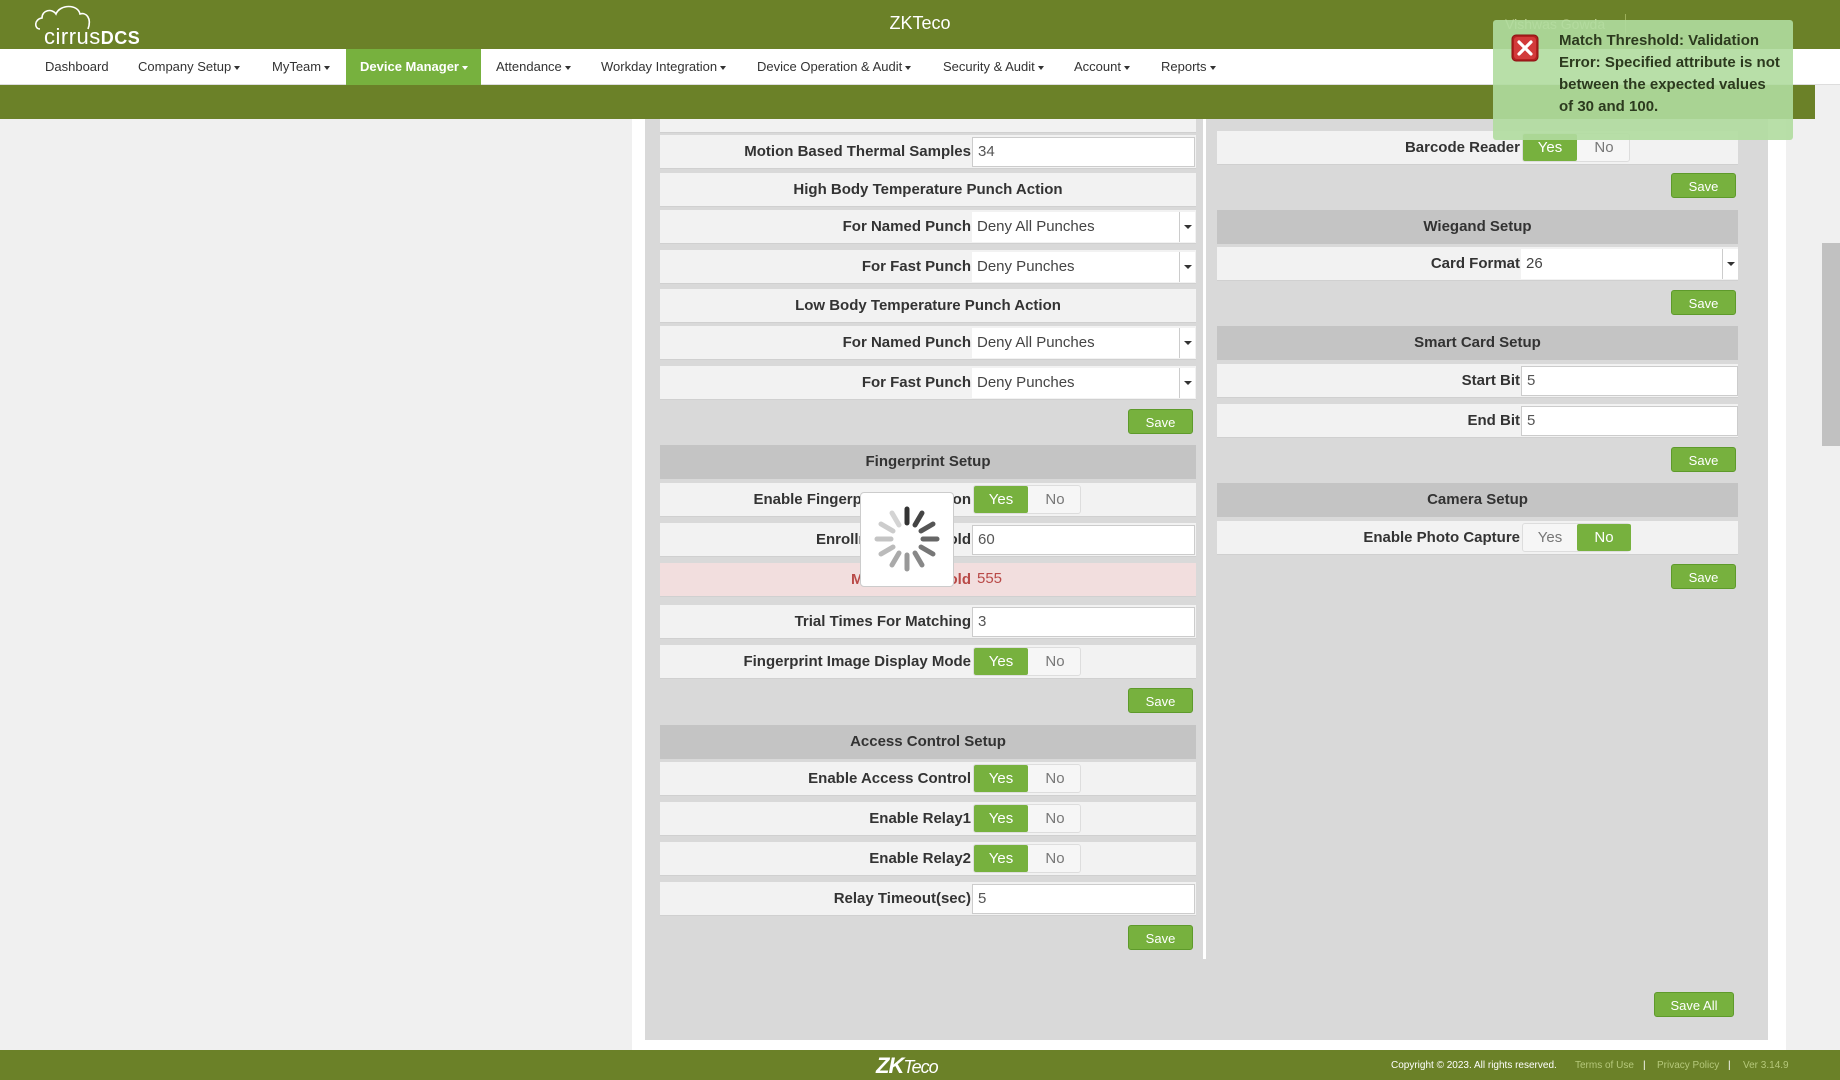 The width and height of the screenshot is (1840, 1080). What do you see at coordinates (928, 819) in the screenshot?
I see `enable-relay1-row: Enable Relay1 Yes No` at bounding box center [928, 819].